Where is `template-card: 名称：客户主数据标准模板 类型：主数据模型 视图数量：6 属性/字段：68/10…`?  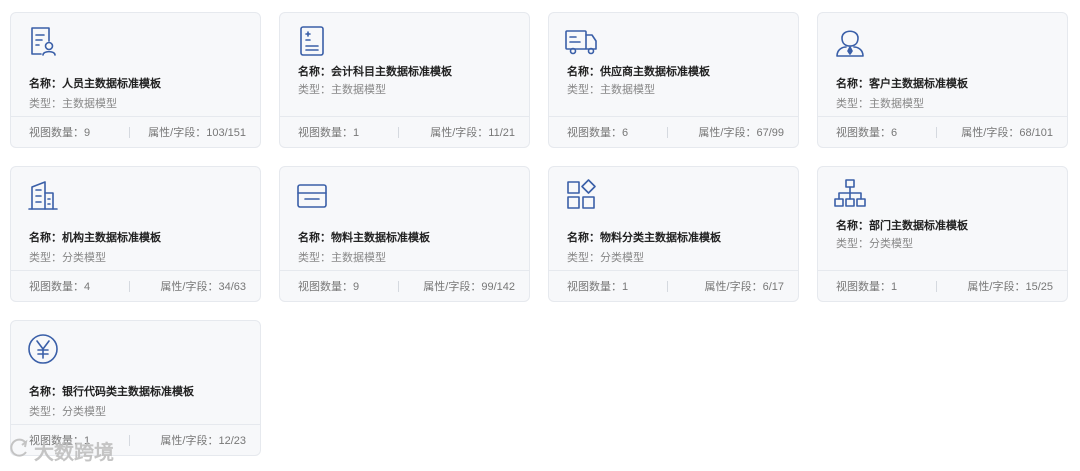 template-card: 名称：客户主数据标准模板 类型：主数据模型 视图数量：6 属性/字段：68/10… is located at coordinates (942, 80).